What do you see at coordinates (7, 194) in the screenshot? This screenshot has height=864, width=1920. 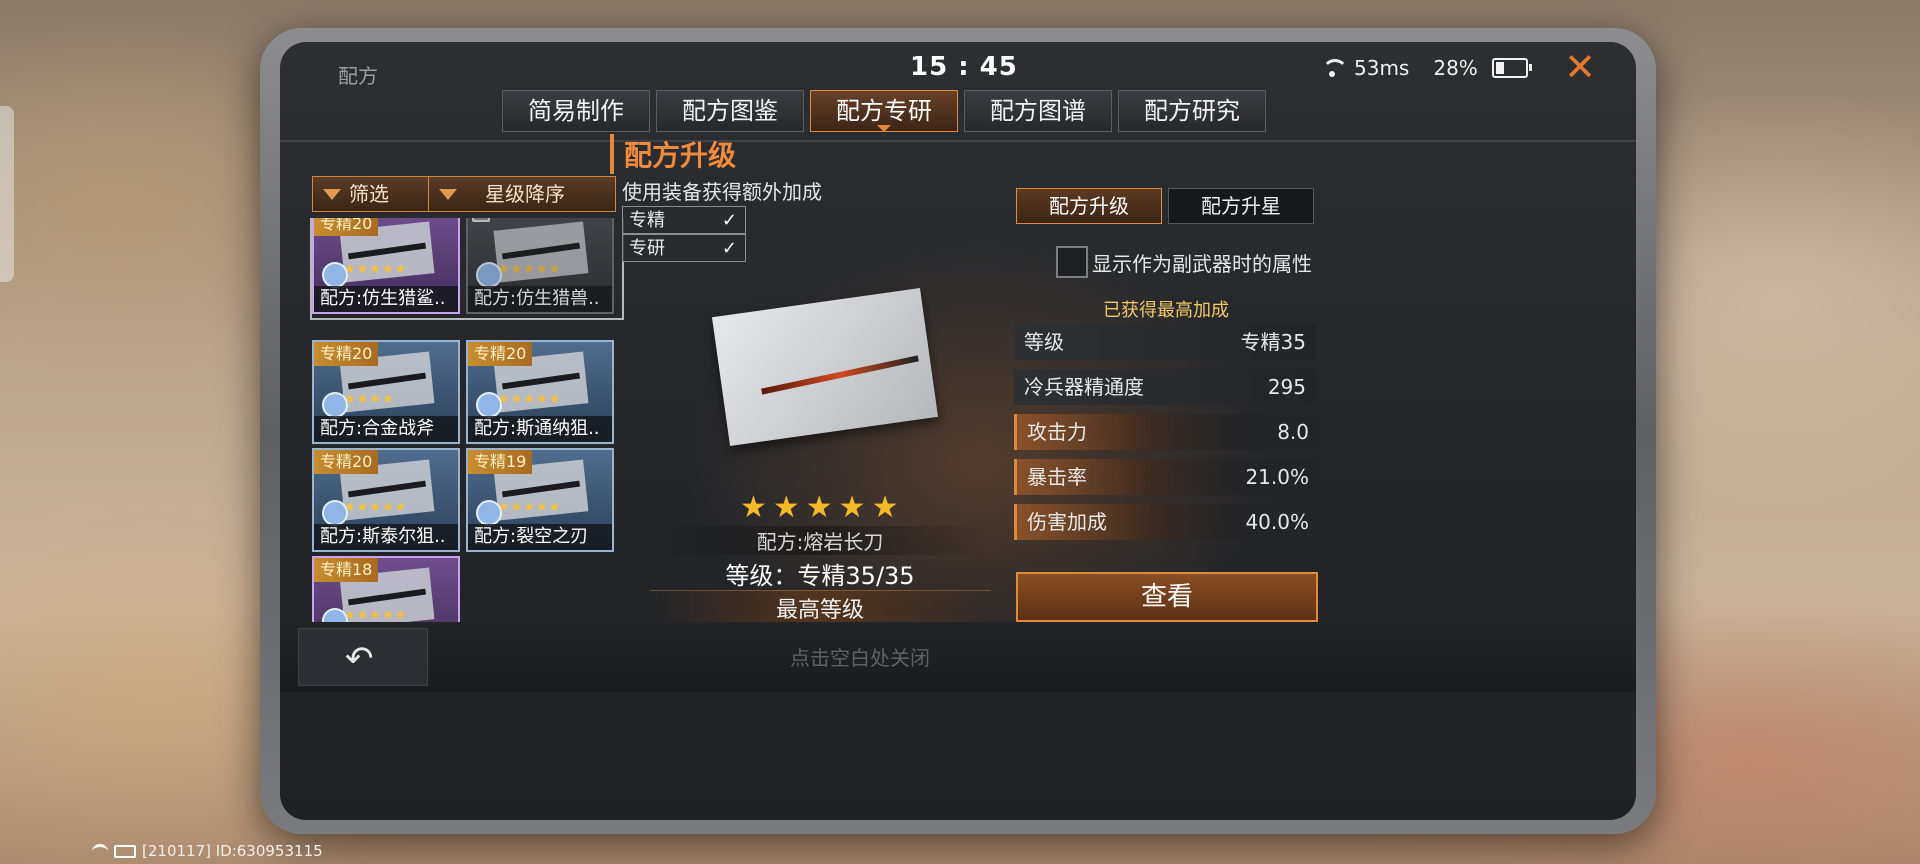 I see `edge-handle` at bounding box center [7, 194].